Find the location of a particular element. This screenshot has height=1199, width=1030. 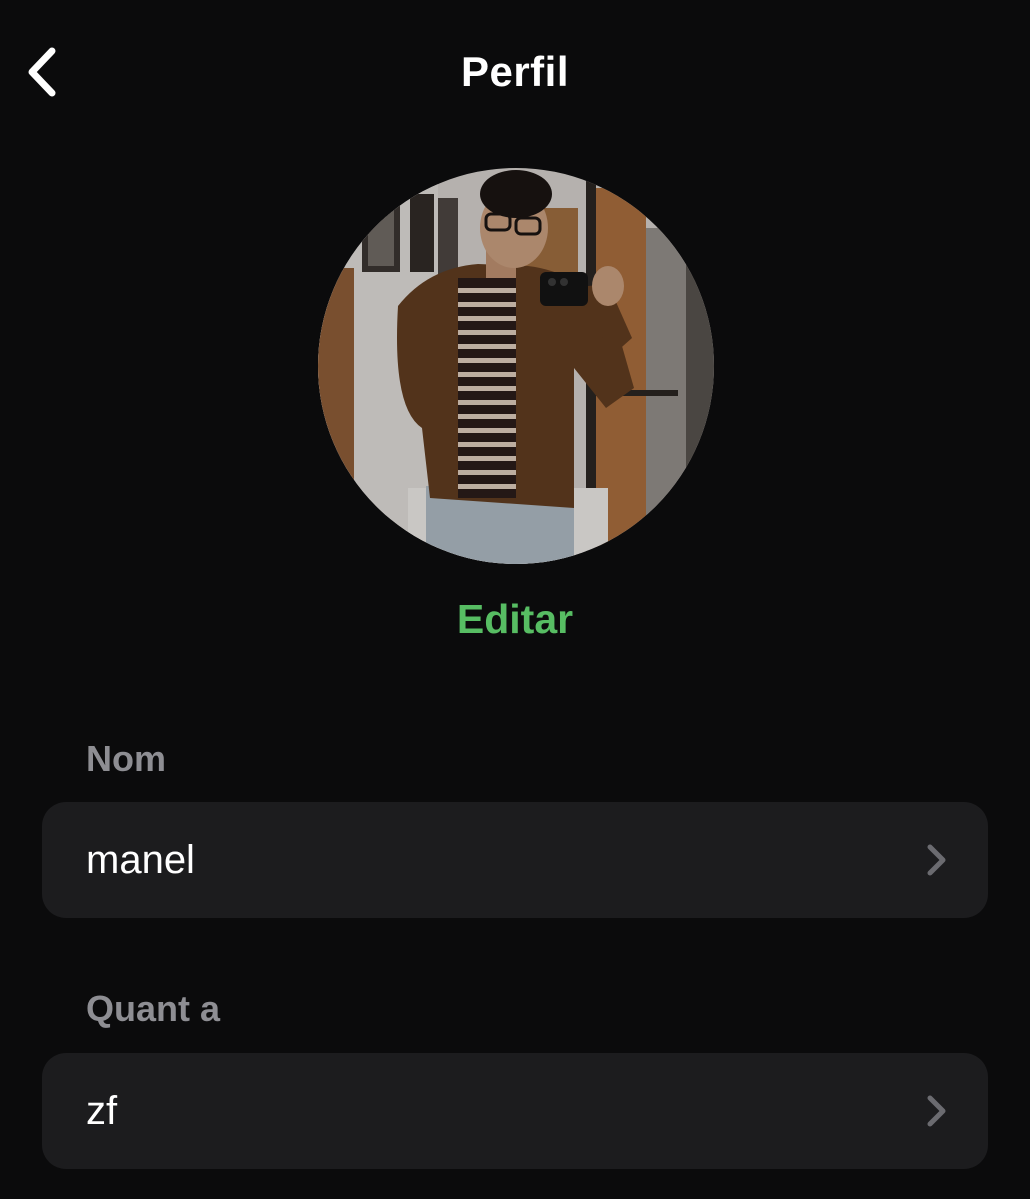

avatar is located at coordinates (516, 366).